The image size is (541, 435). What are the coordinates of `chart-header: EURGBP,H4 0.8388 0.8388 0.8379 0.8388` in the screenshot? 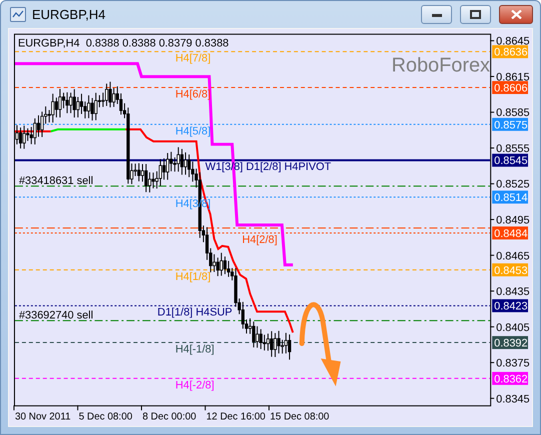 It's located at (123, 44).